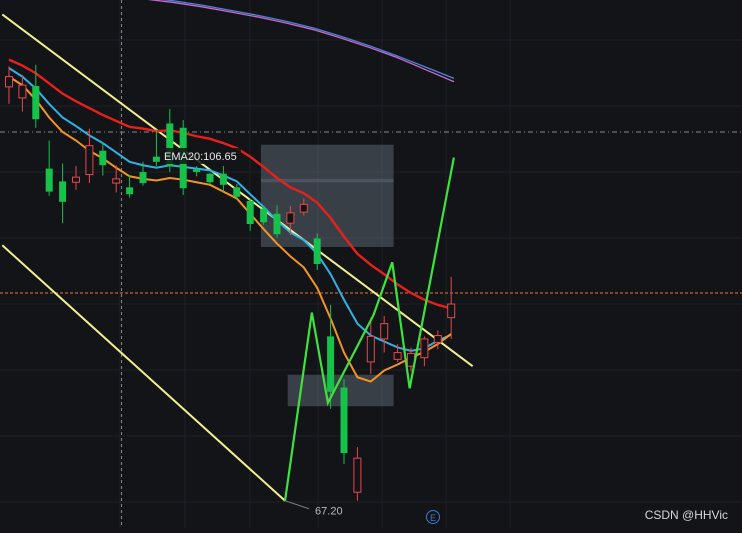 The image size is (742, 533). I want to click on event-e-icon: E, so click(433, 517).